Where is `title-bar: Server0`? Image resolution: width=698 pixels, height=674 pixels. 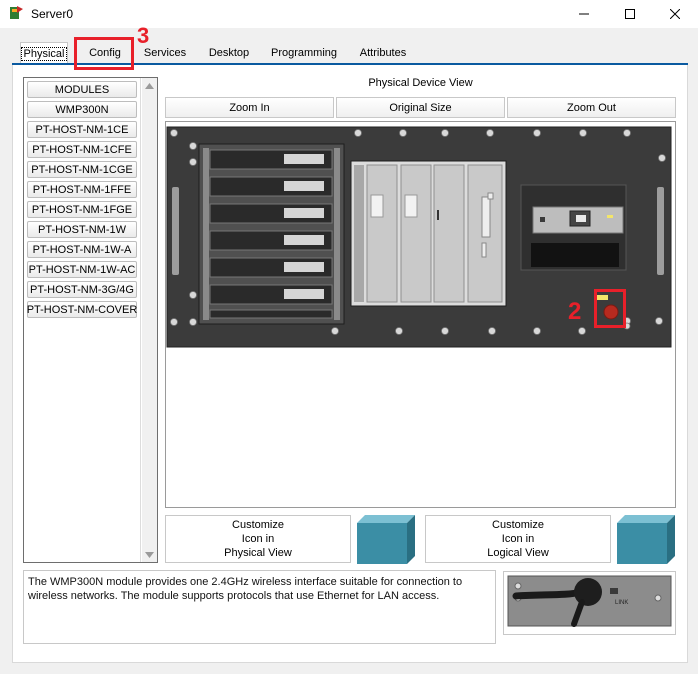 title-bar: Server0 is located at coordinates (349, 14).